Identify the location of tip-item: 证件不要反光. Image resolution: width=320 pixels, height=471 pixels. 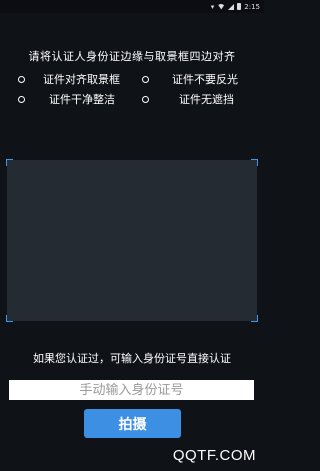
(190, 79).